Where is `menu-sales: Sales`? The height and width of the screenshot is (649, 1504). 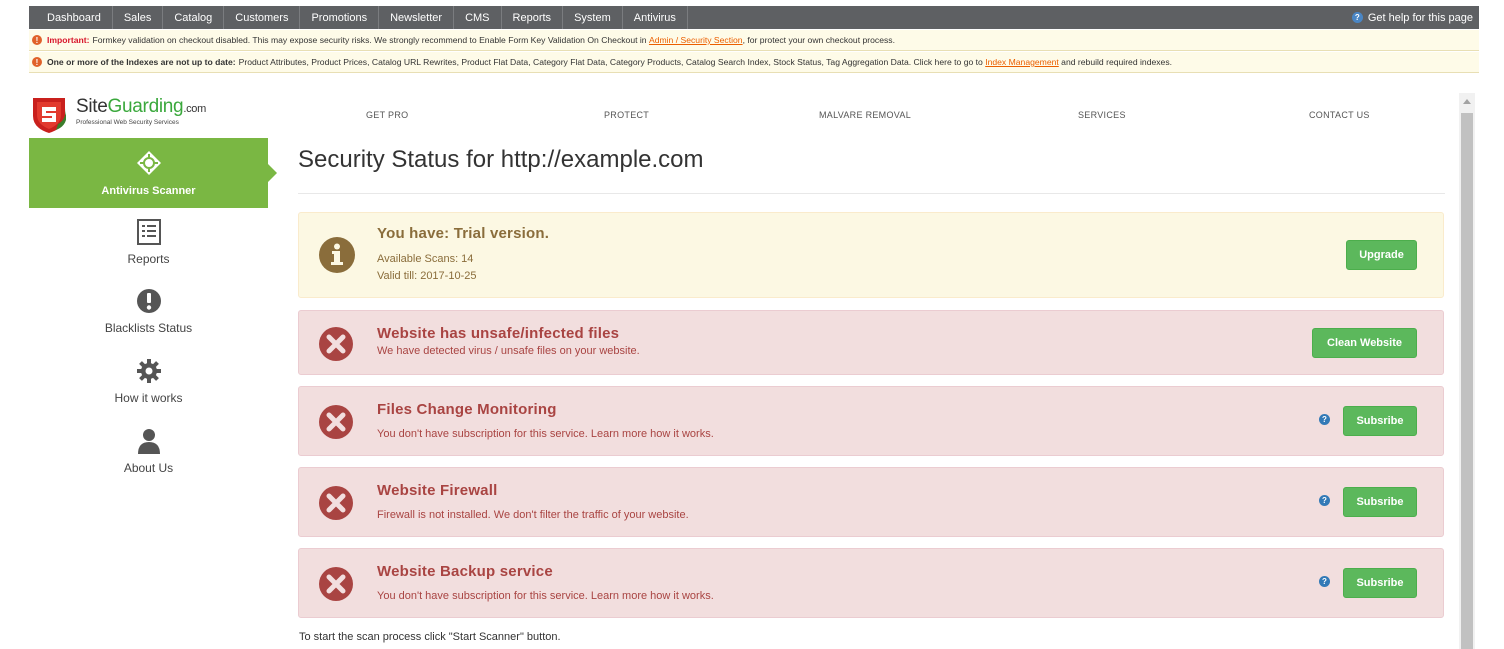 menu-sales: Sales is located at coordinates (138, 17).